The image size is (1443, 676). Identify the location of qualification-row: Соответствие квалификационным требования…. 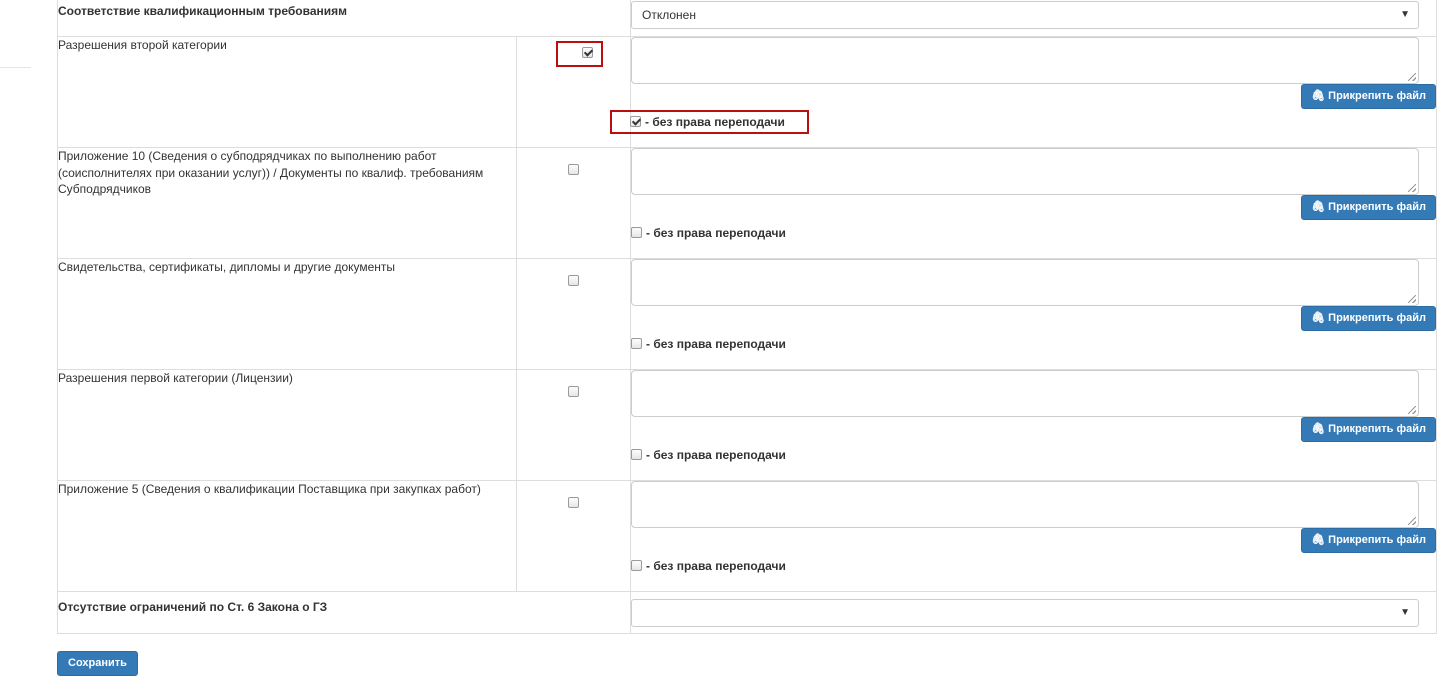
(747, 18).